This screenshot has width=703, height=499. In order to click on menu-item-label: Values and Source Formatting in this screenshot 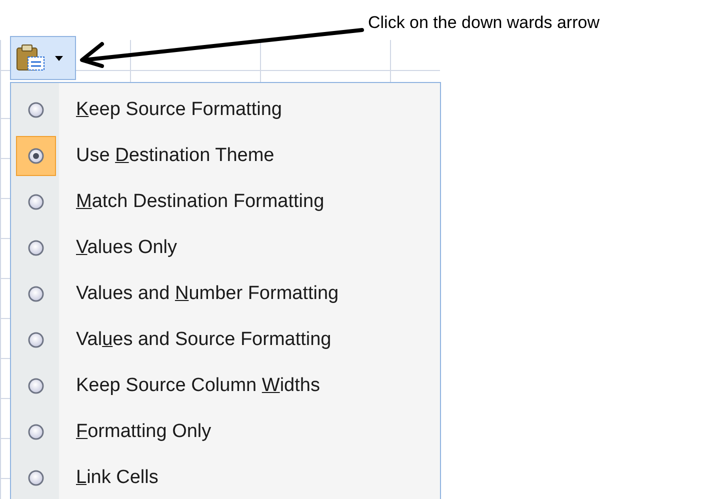, I will do `click(204, 340)`.